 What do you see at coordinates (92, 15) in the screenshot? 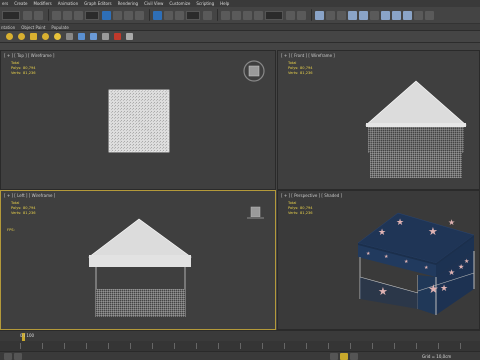
I see `selection-filter-dropdown` at bounding box center [92, 15].